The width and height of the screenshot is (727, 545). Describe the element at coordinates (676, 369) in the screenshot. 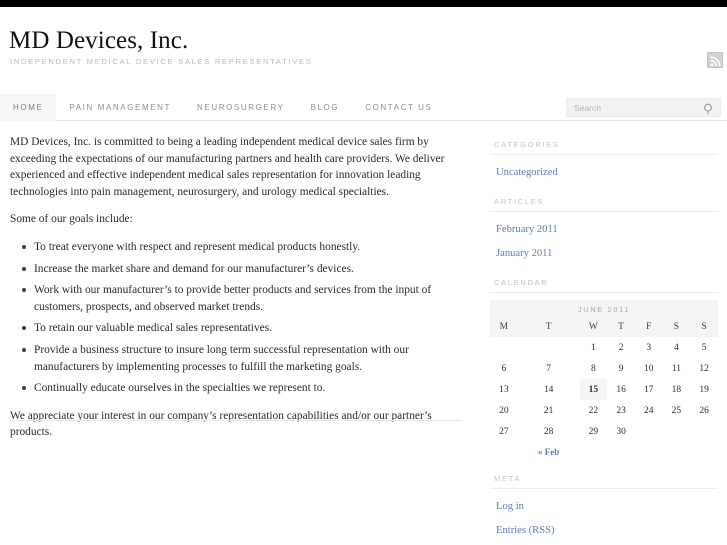

I see `calendar-day: 11` at that location.